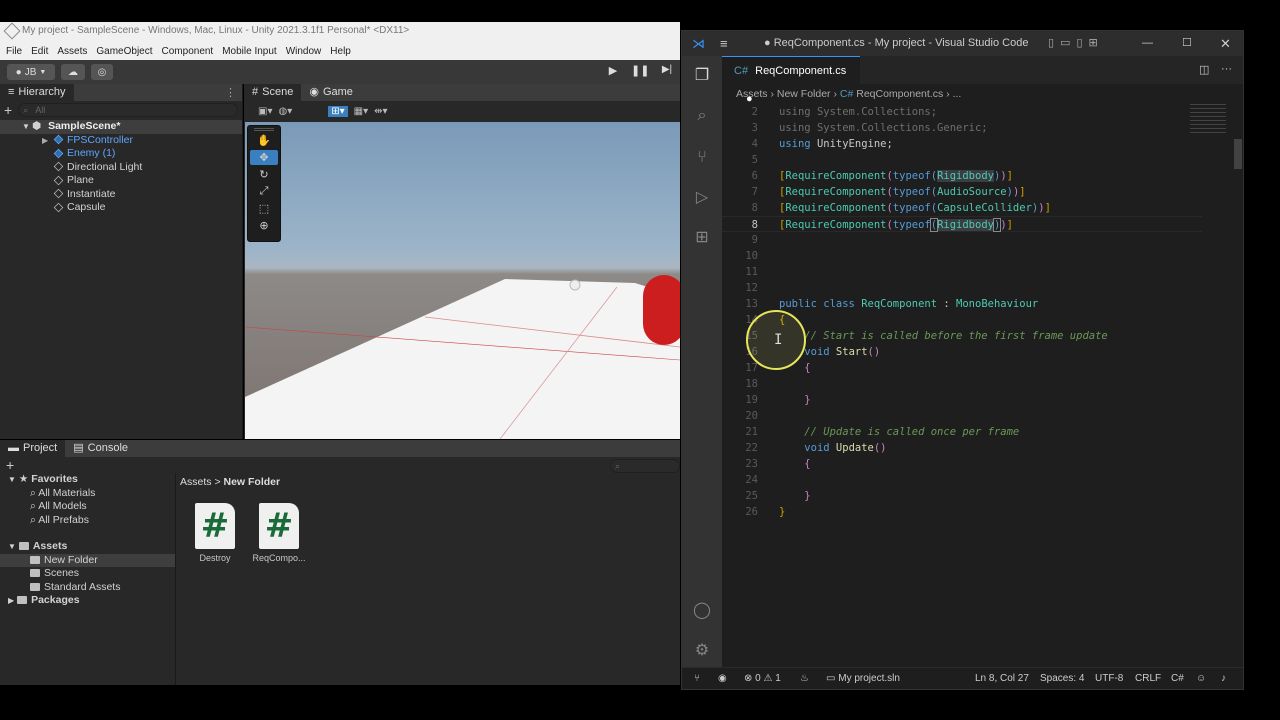 This screenshot has height=720, width=1280. What do you see at coordinates (37, 92) in the screenshot?
I see `tab-hierarchy: ≡ Hierarchy` at bounding box center [37, 92].